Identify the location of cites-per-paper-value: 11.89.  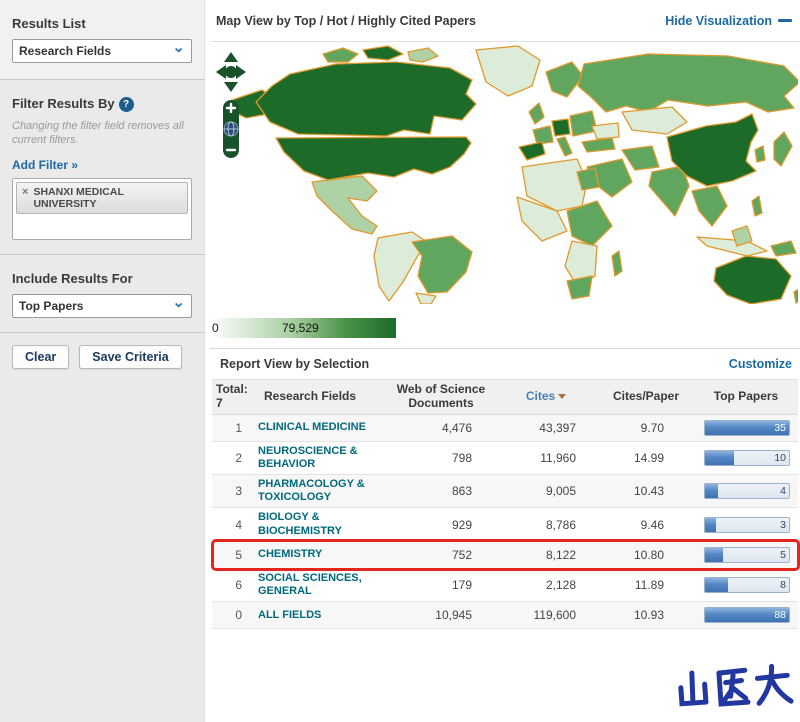
(649, 584).